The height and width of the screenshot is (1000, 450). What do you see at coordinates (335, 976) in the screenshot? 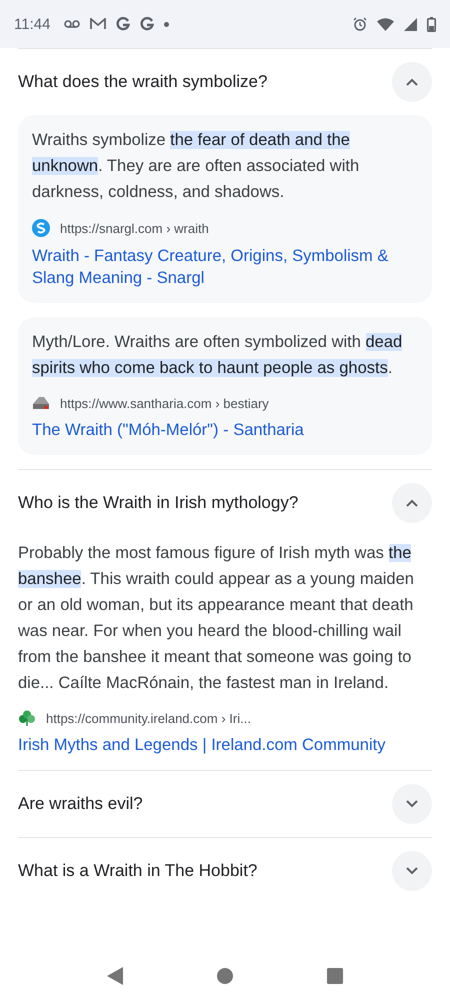
I see `recents-icon` at bounding box center [335, 976].